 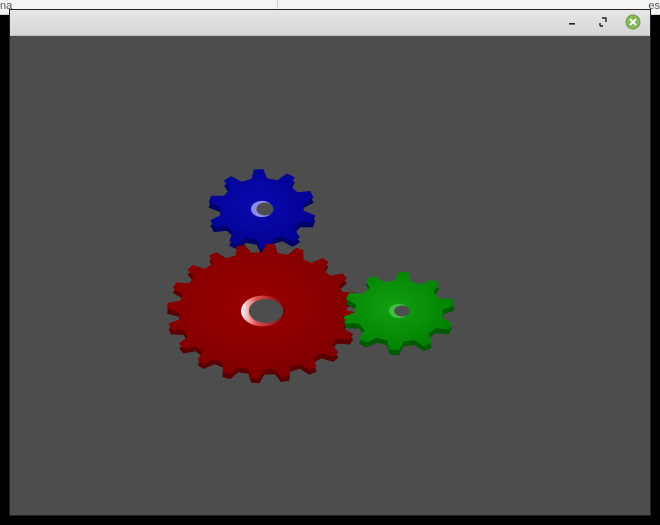 I want to click on red-gear-hole, so click(x=266, y=311).